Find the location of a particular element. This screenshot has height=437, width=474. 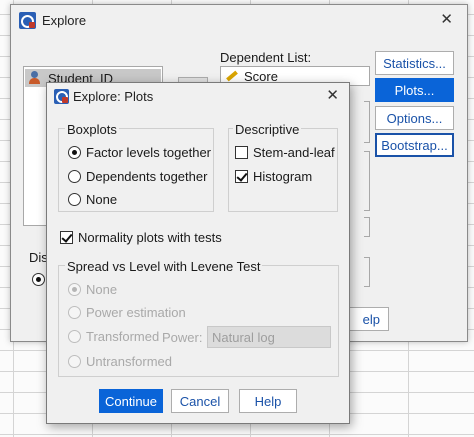

boxplot-factor-levels-together: Factor levels together is located at coordinates (139, 152).